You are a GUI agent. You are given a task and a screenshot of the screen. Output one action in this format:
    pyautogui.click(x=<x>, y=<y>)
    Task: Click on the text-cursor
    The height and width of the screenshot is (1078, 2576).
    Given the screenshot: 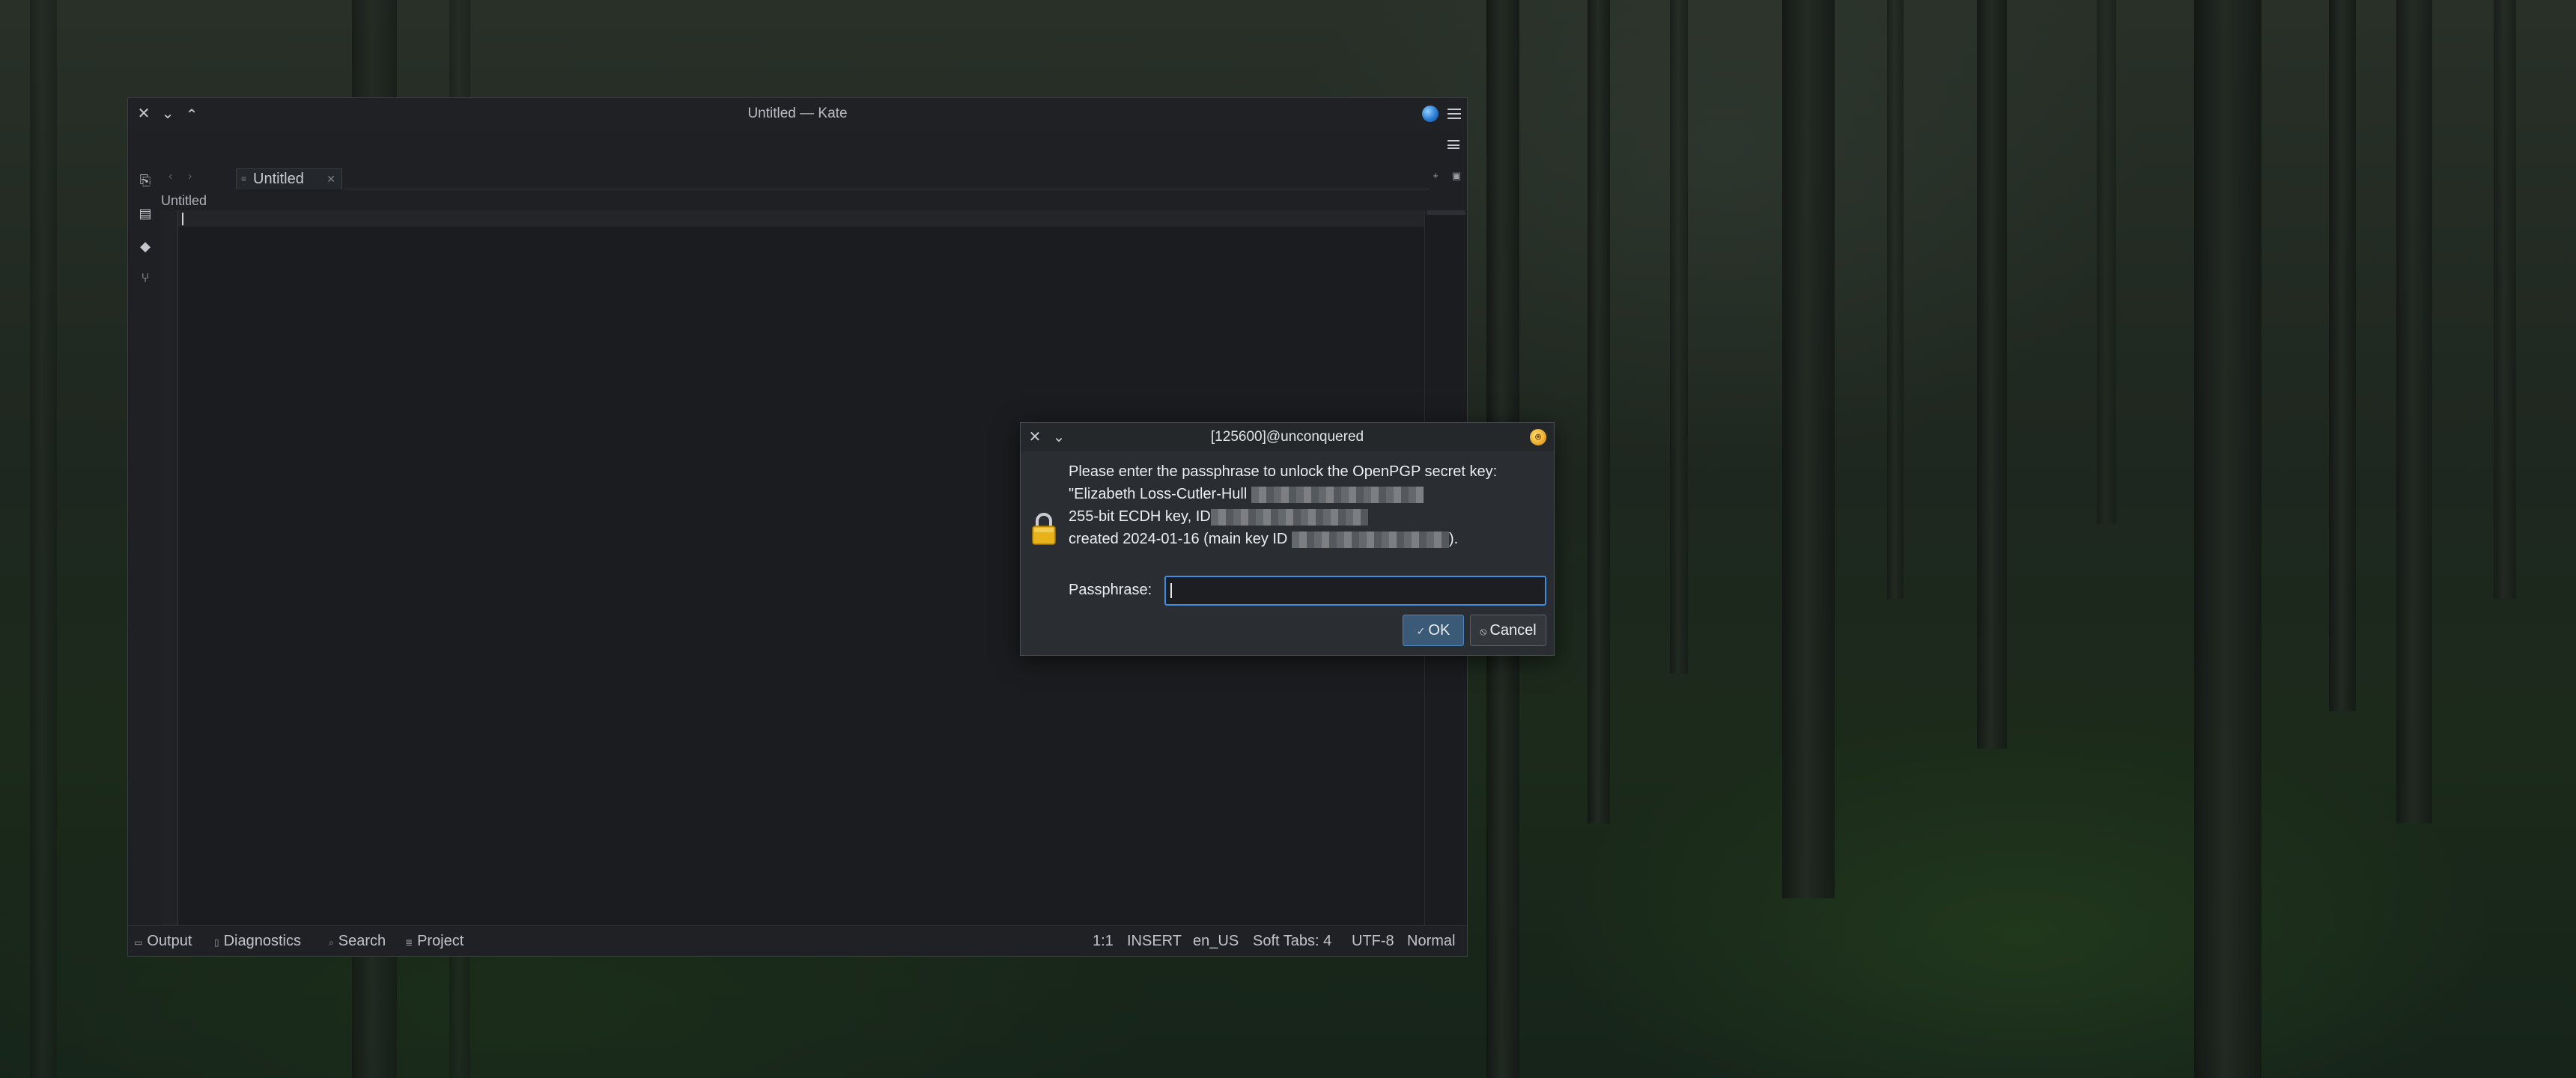 What is the action you would take?
    pyautogui.click(x=182, y=219)
    